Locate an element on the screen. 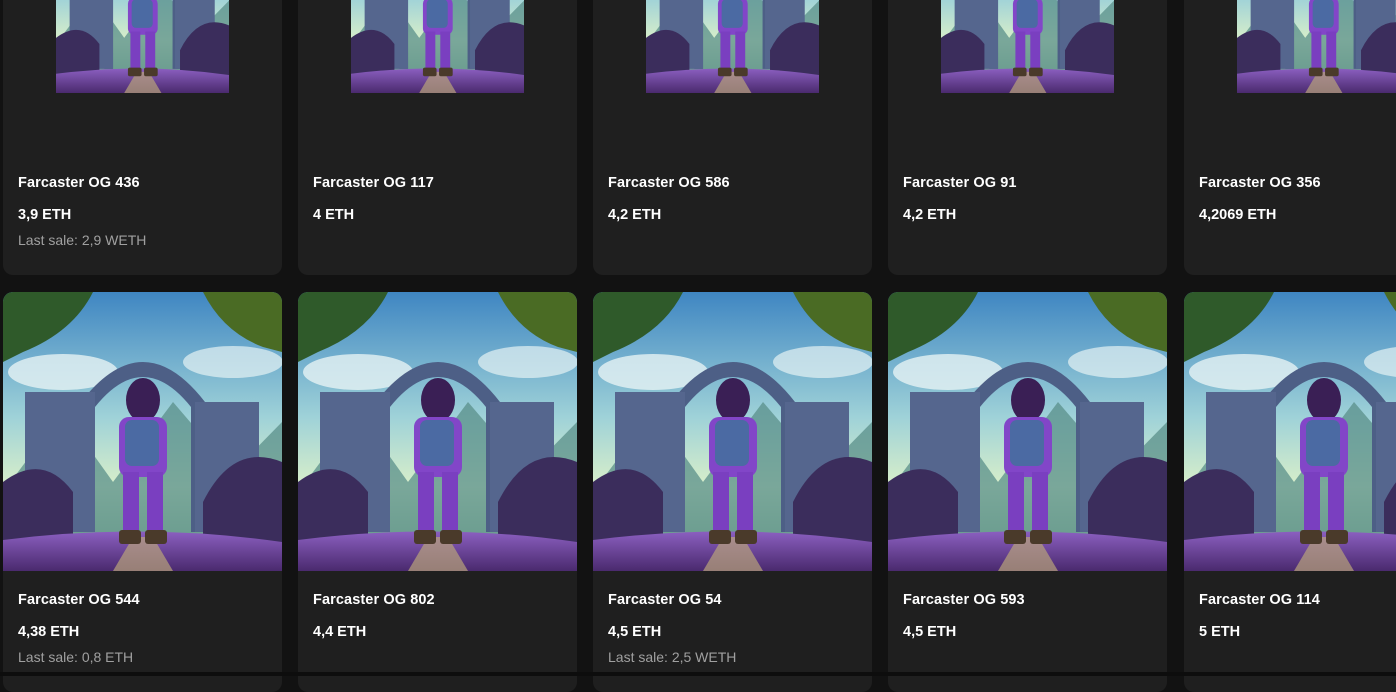  nft-card: Farcaster OG 586 4,2 ETH is located at coordinates (732, 137).